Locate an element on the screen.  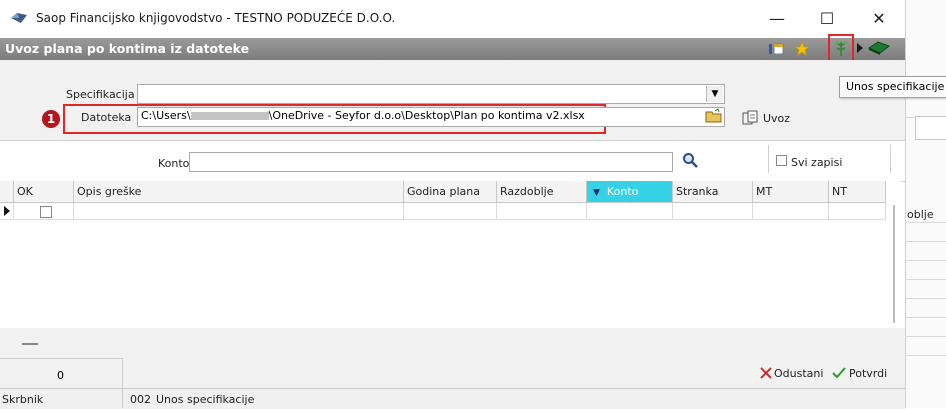
step-badge-1: 1 is located at coordinates (51, 119).